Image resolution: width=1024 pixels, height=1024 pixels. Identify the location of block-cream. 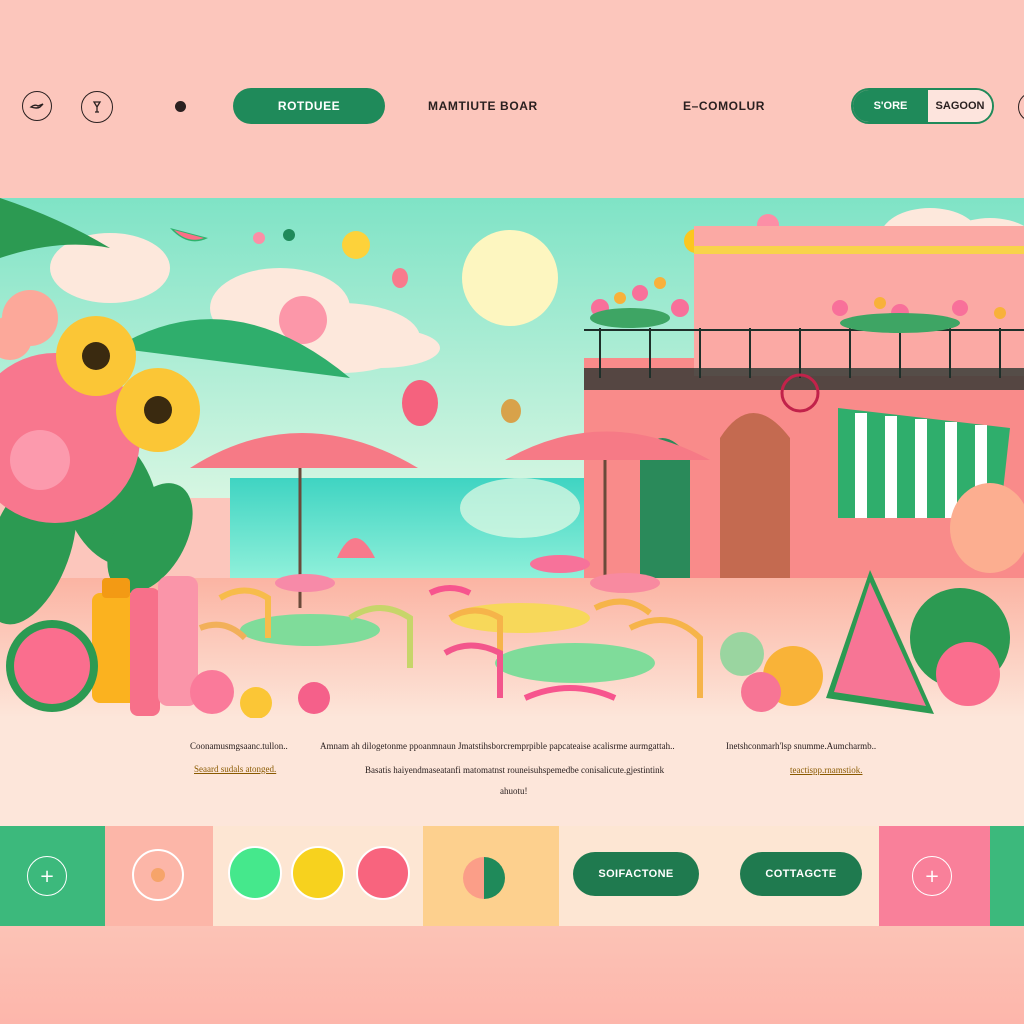
(318, 876).